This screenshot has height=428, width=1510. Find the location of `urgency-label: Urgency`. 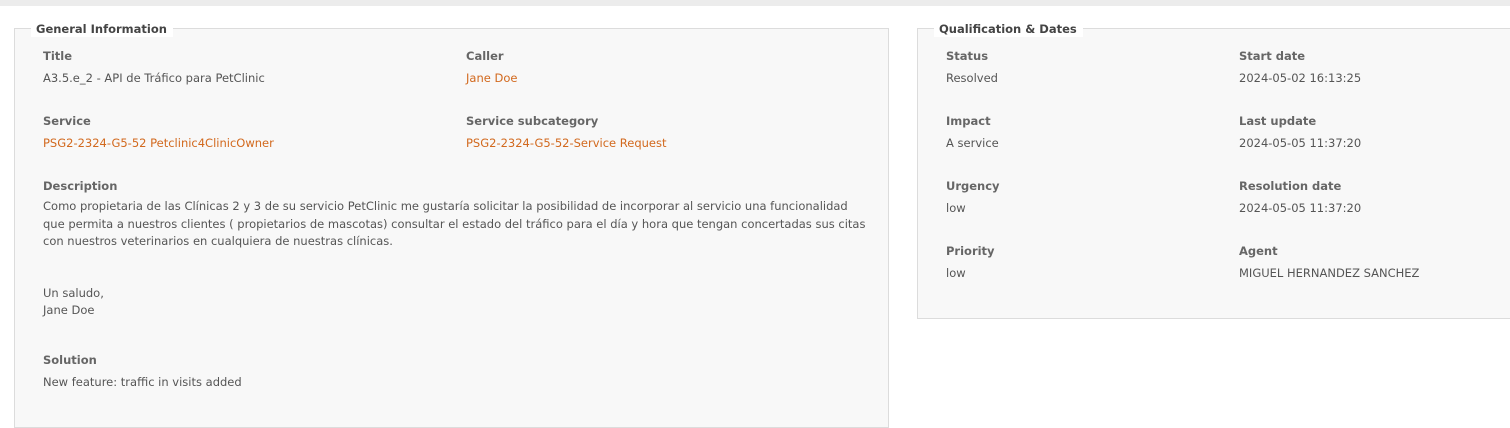

urgency-label: Urgency is located at coordinates (973, 186).